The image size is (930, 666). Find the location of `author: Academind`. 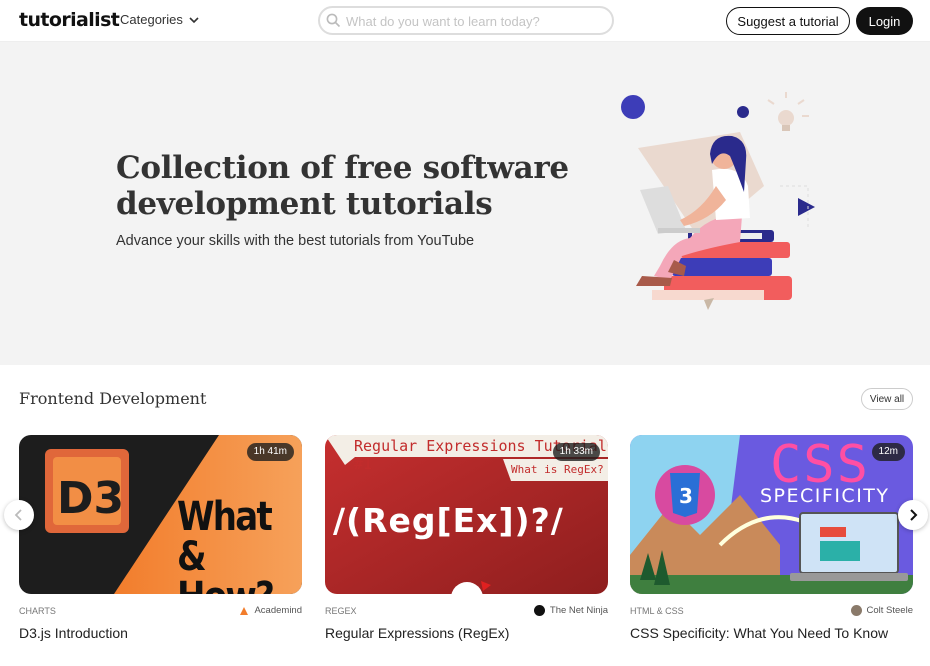

author: Academind is located at coordinates (270, 610).